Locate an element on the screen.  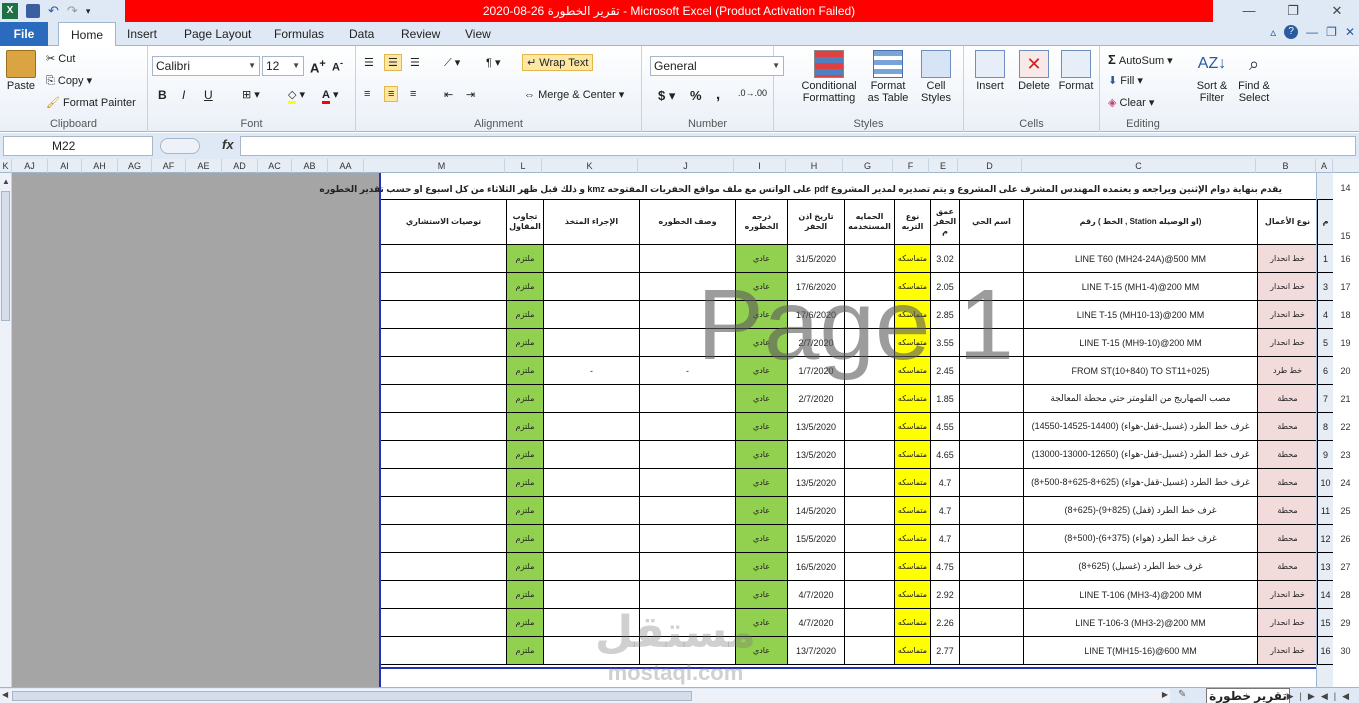
align-left-button: ≡ is located at coordinates (367, 94).